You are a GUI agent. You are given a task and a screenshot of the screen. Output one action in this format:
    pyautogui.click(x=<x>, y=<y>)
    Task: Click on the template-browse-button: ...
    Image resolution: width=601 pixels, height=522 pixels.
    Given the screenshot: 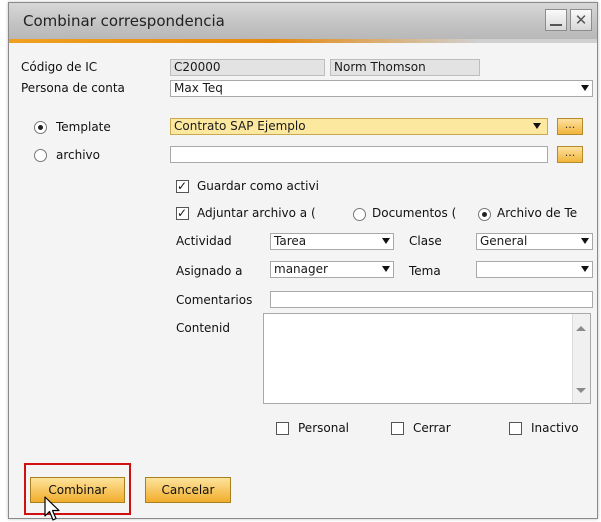 What is the action you would take?
    pyautogui.click(x=570, y=126)
    